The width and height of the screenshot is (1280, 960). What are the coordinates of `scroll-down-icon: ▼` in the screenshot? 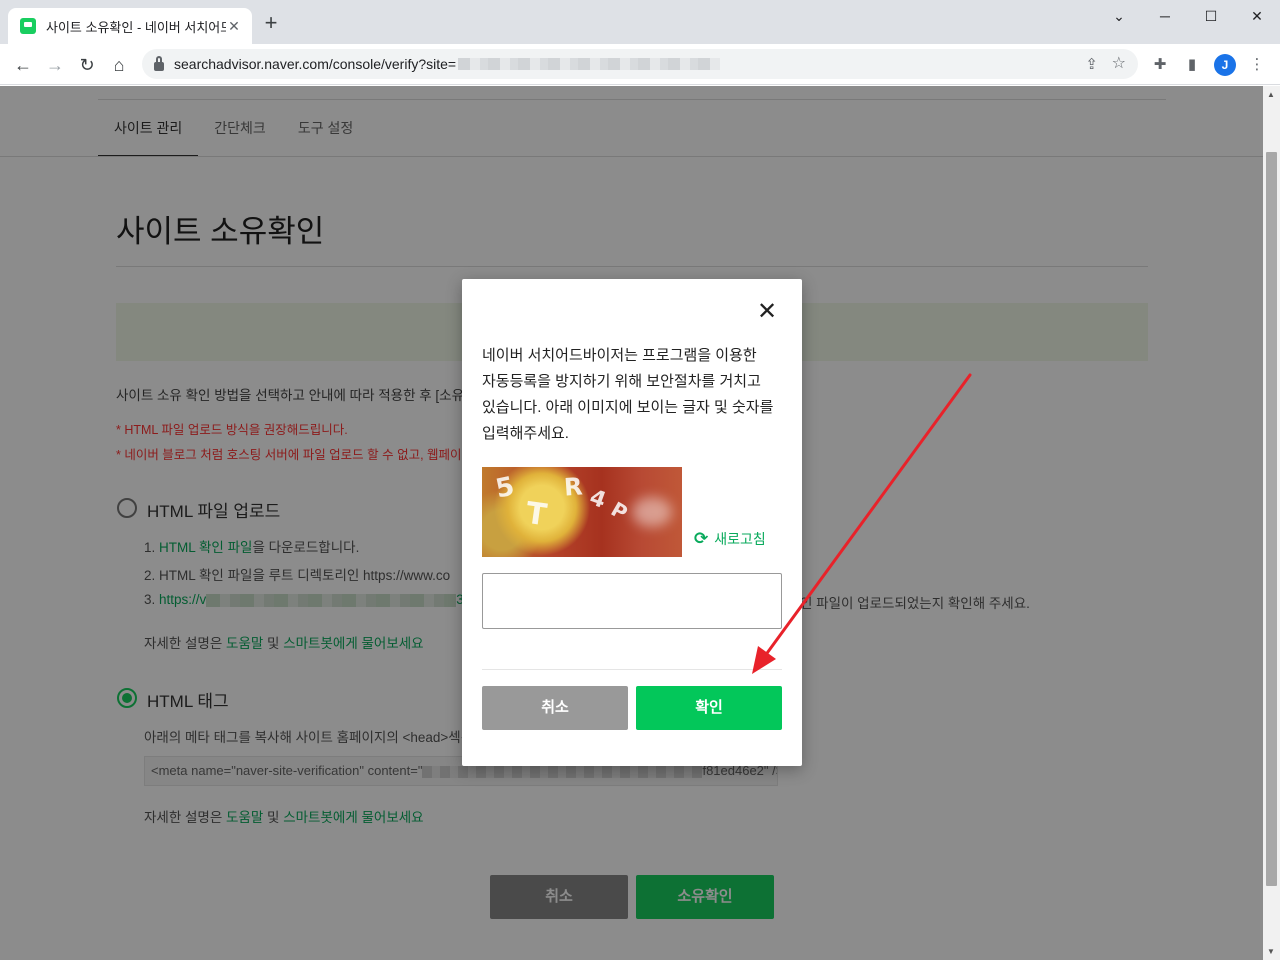 It's located at (1271, 951).